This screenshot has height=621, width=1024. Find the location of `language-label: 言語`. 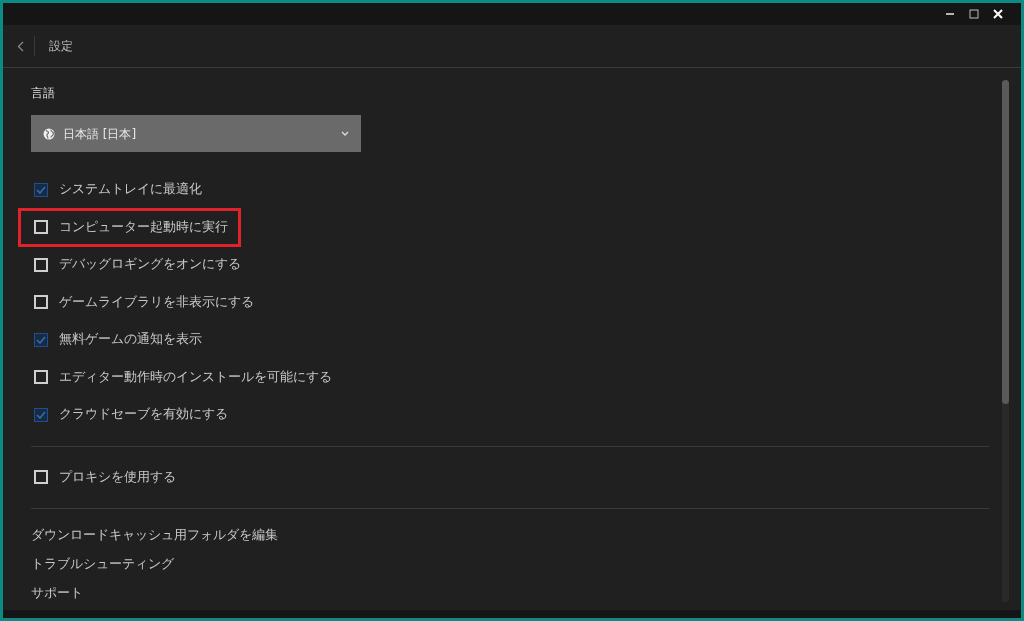

language-label: 言語 is located at coordinates (43, 93).